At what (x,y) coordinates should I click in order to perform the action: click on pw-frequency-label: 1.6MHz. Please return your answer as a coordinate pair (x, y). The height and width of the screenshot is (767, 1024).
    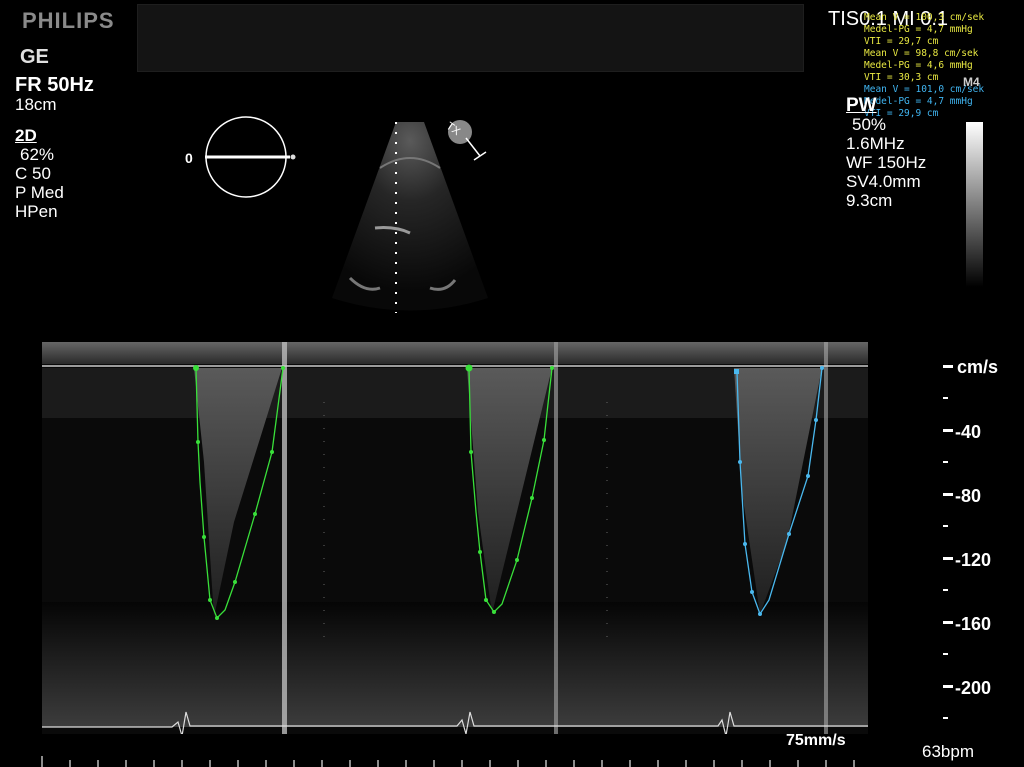
    Looking at the image, I should click on (875, 143).